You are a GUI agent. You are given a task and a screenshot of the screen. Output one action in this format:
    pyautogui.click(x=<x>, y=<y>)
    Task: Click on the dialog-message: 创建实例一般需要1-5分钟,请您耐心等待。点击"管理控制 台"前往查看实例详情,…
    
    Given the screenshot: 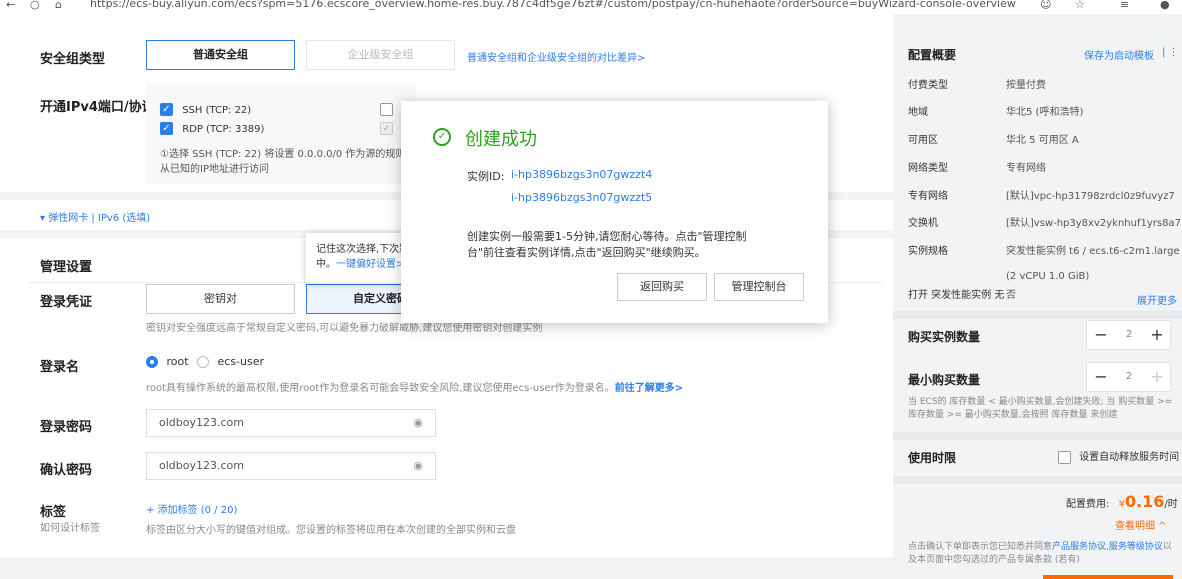 What is the action you would take?
    pyautogui.click(x=607, y=245)
    